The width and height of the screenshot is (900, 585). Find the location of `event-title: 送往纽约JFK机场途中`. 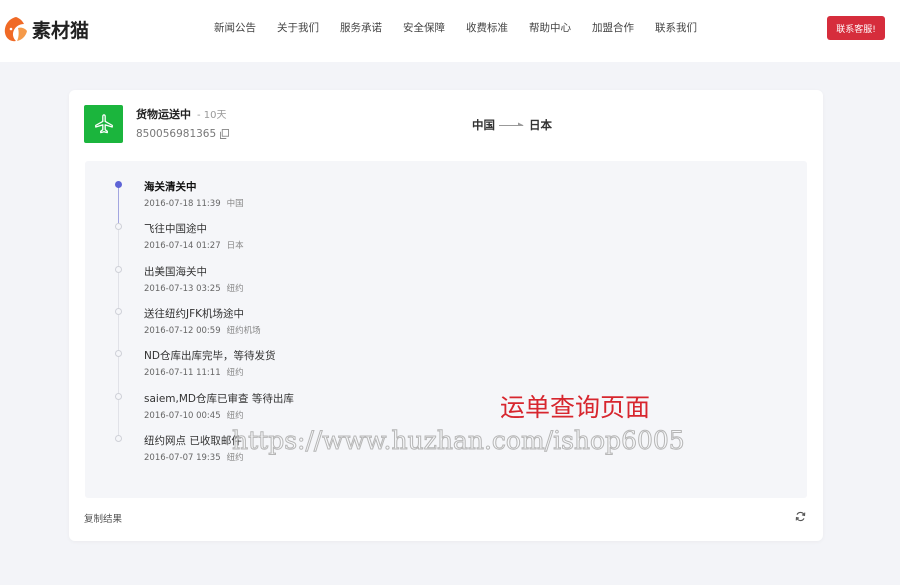

event-title: 送往纽约JFK机场途中 is located at coordinates (194, 314).